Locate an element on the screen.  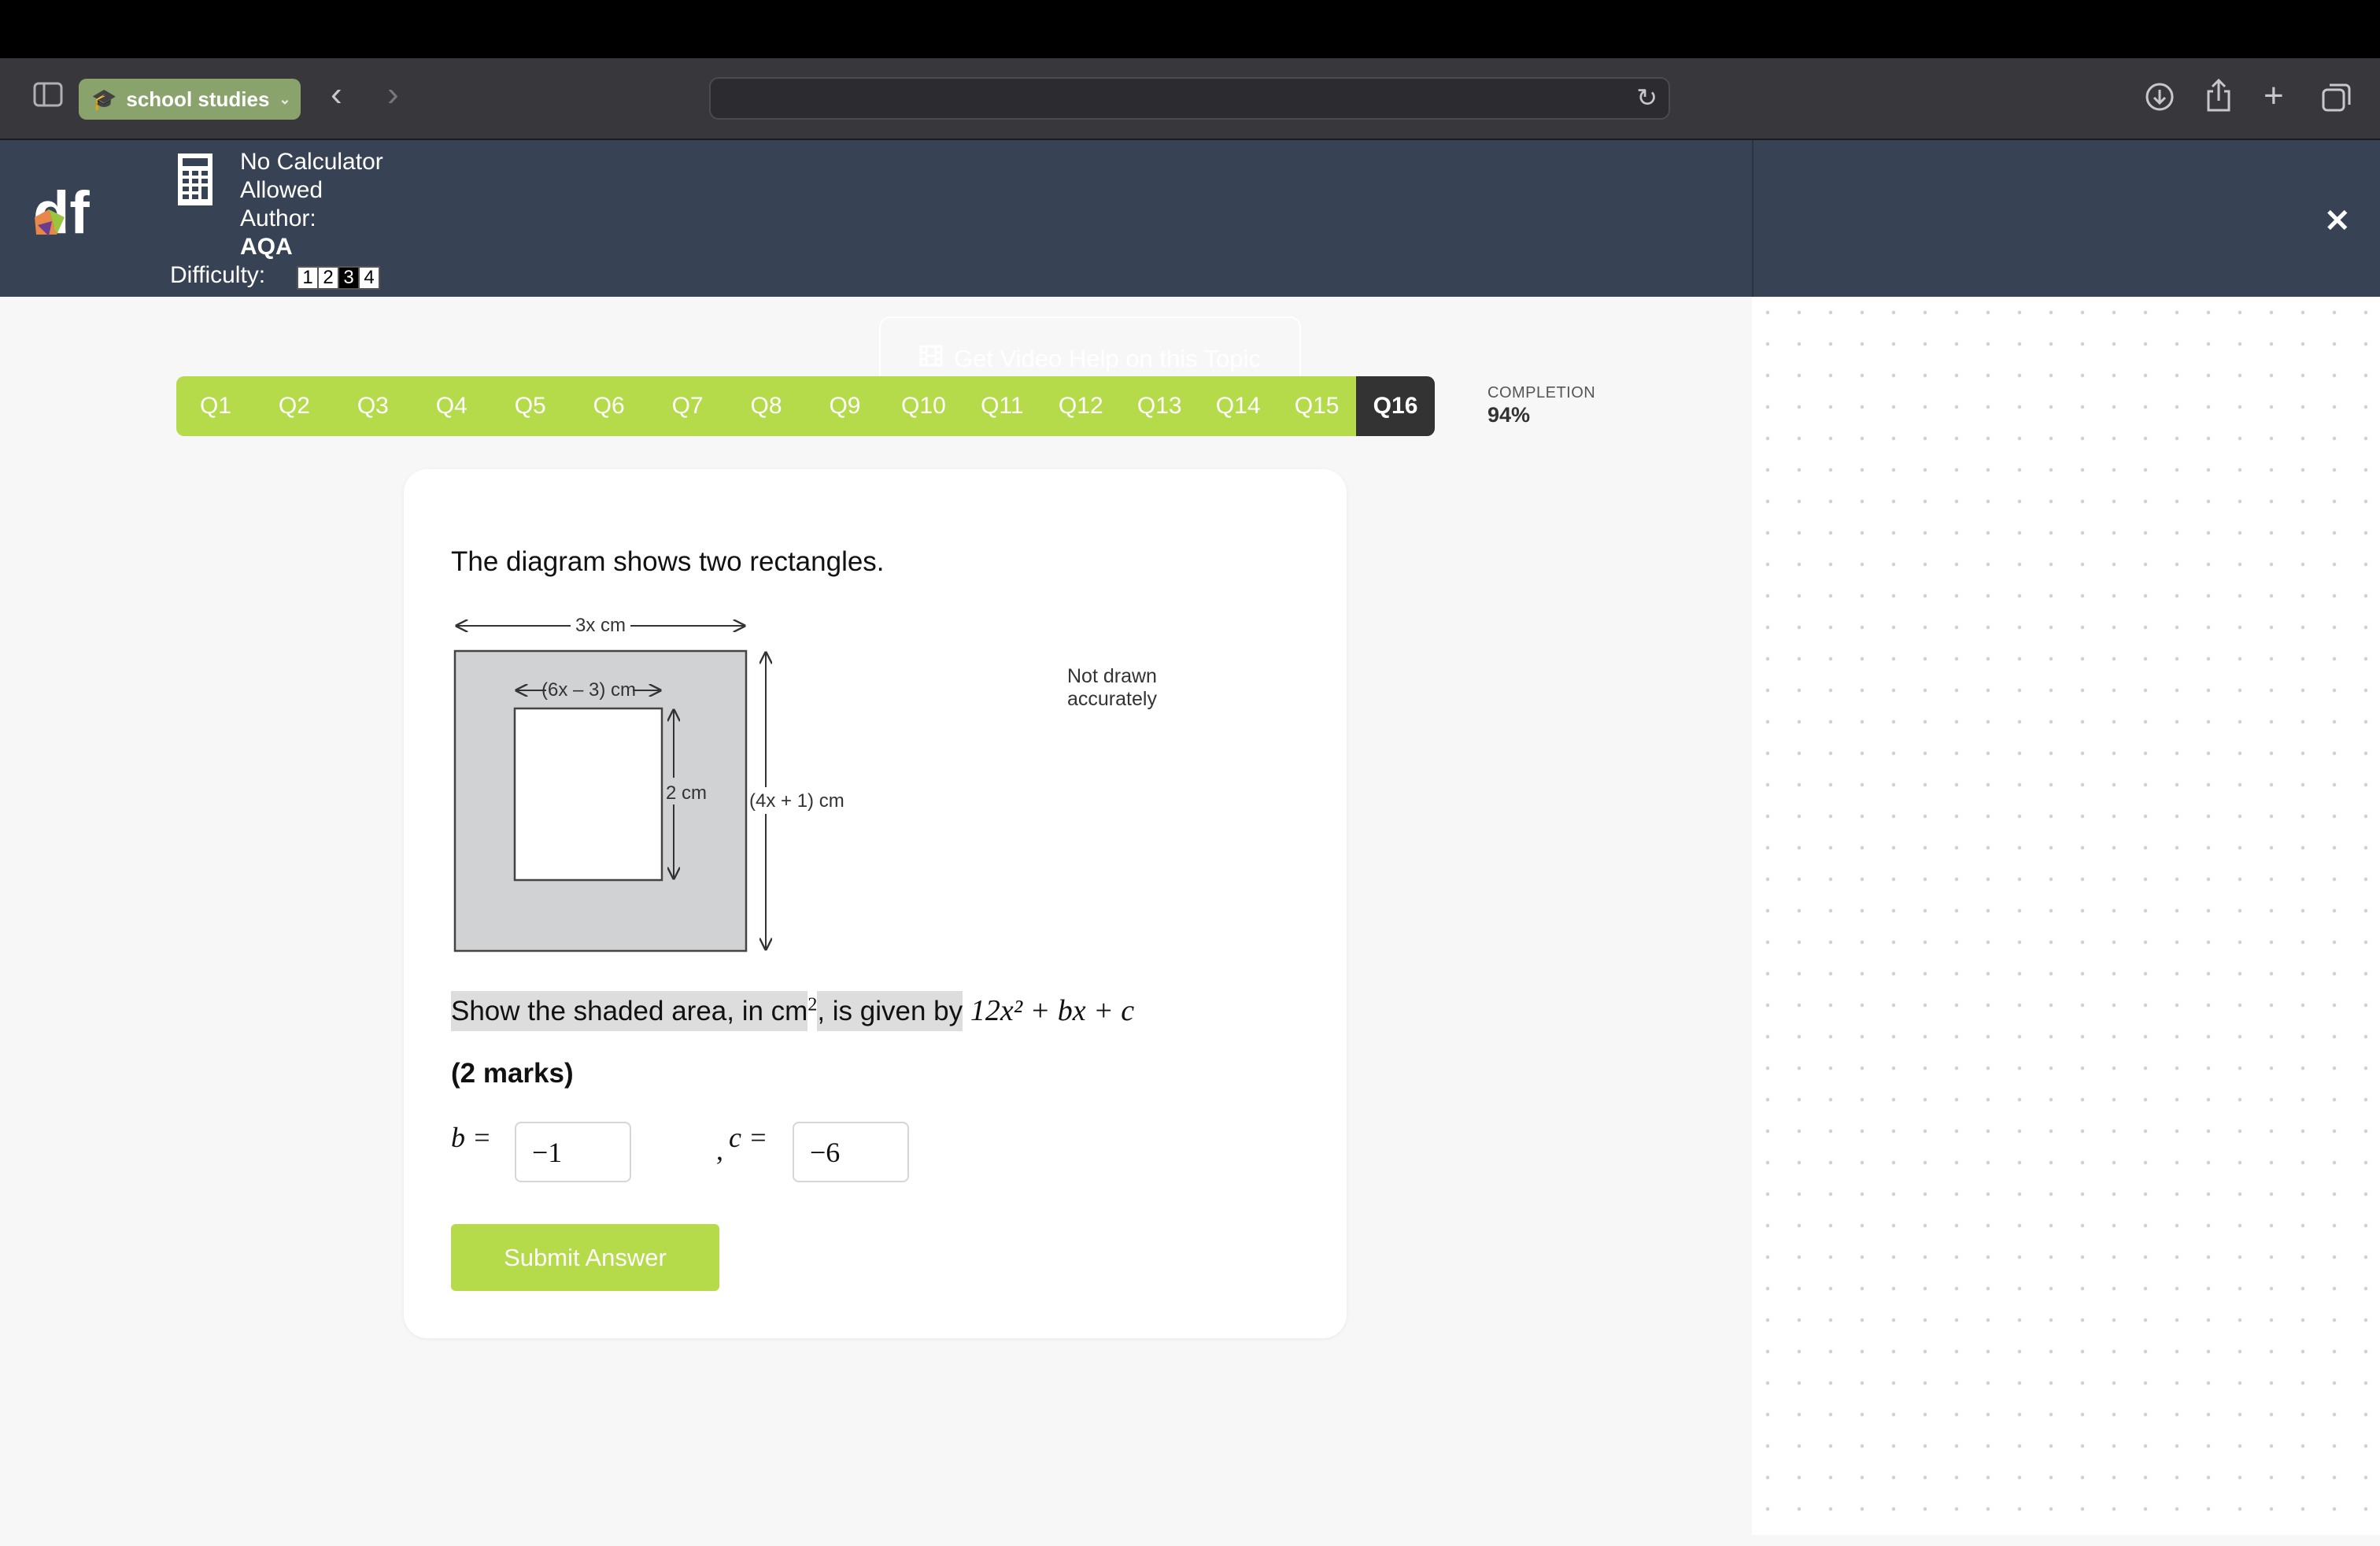
question-tab-q7: Q7 is located at coordinates (688, 406).